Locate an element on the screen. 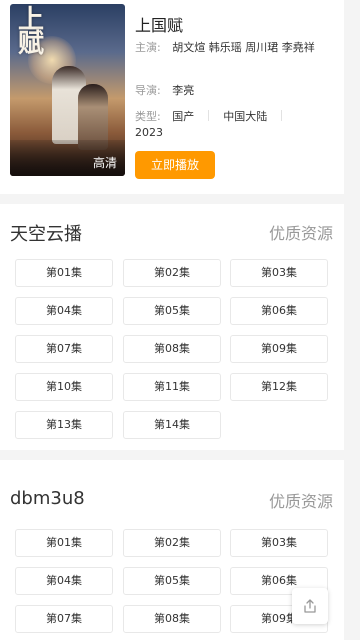 This screenshot has width=360, height=640. episode-button: 第13集 is located at coordinates (64, 425).